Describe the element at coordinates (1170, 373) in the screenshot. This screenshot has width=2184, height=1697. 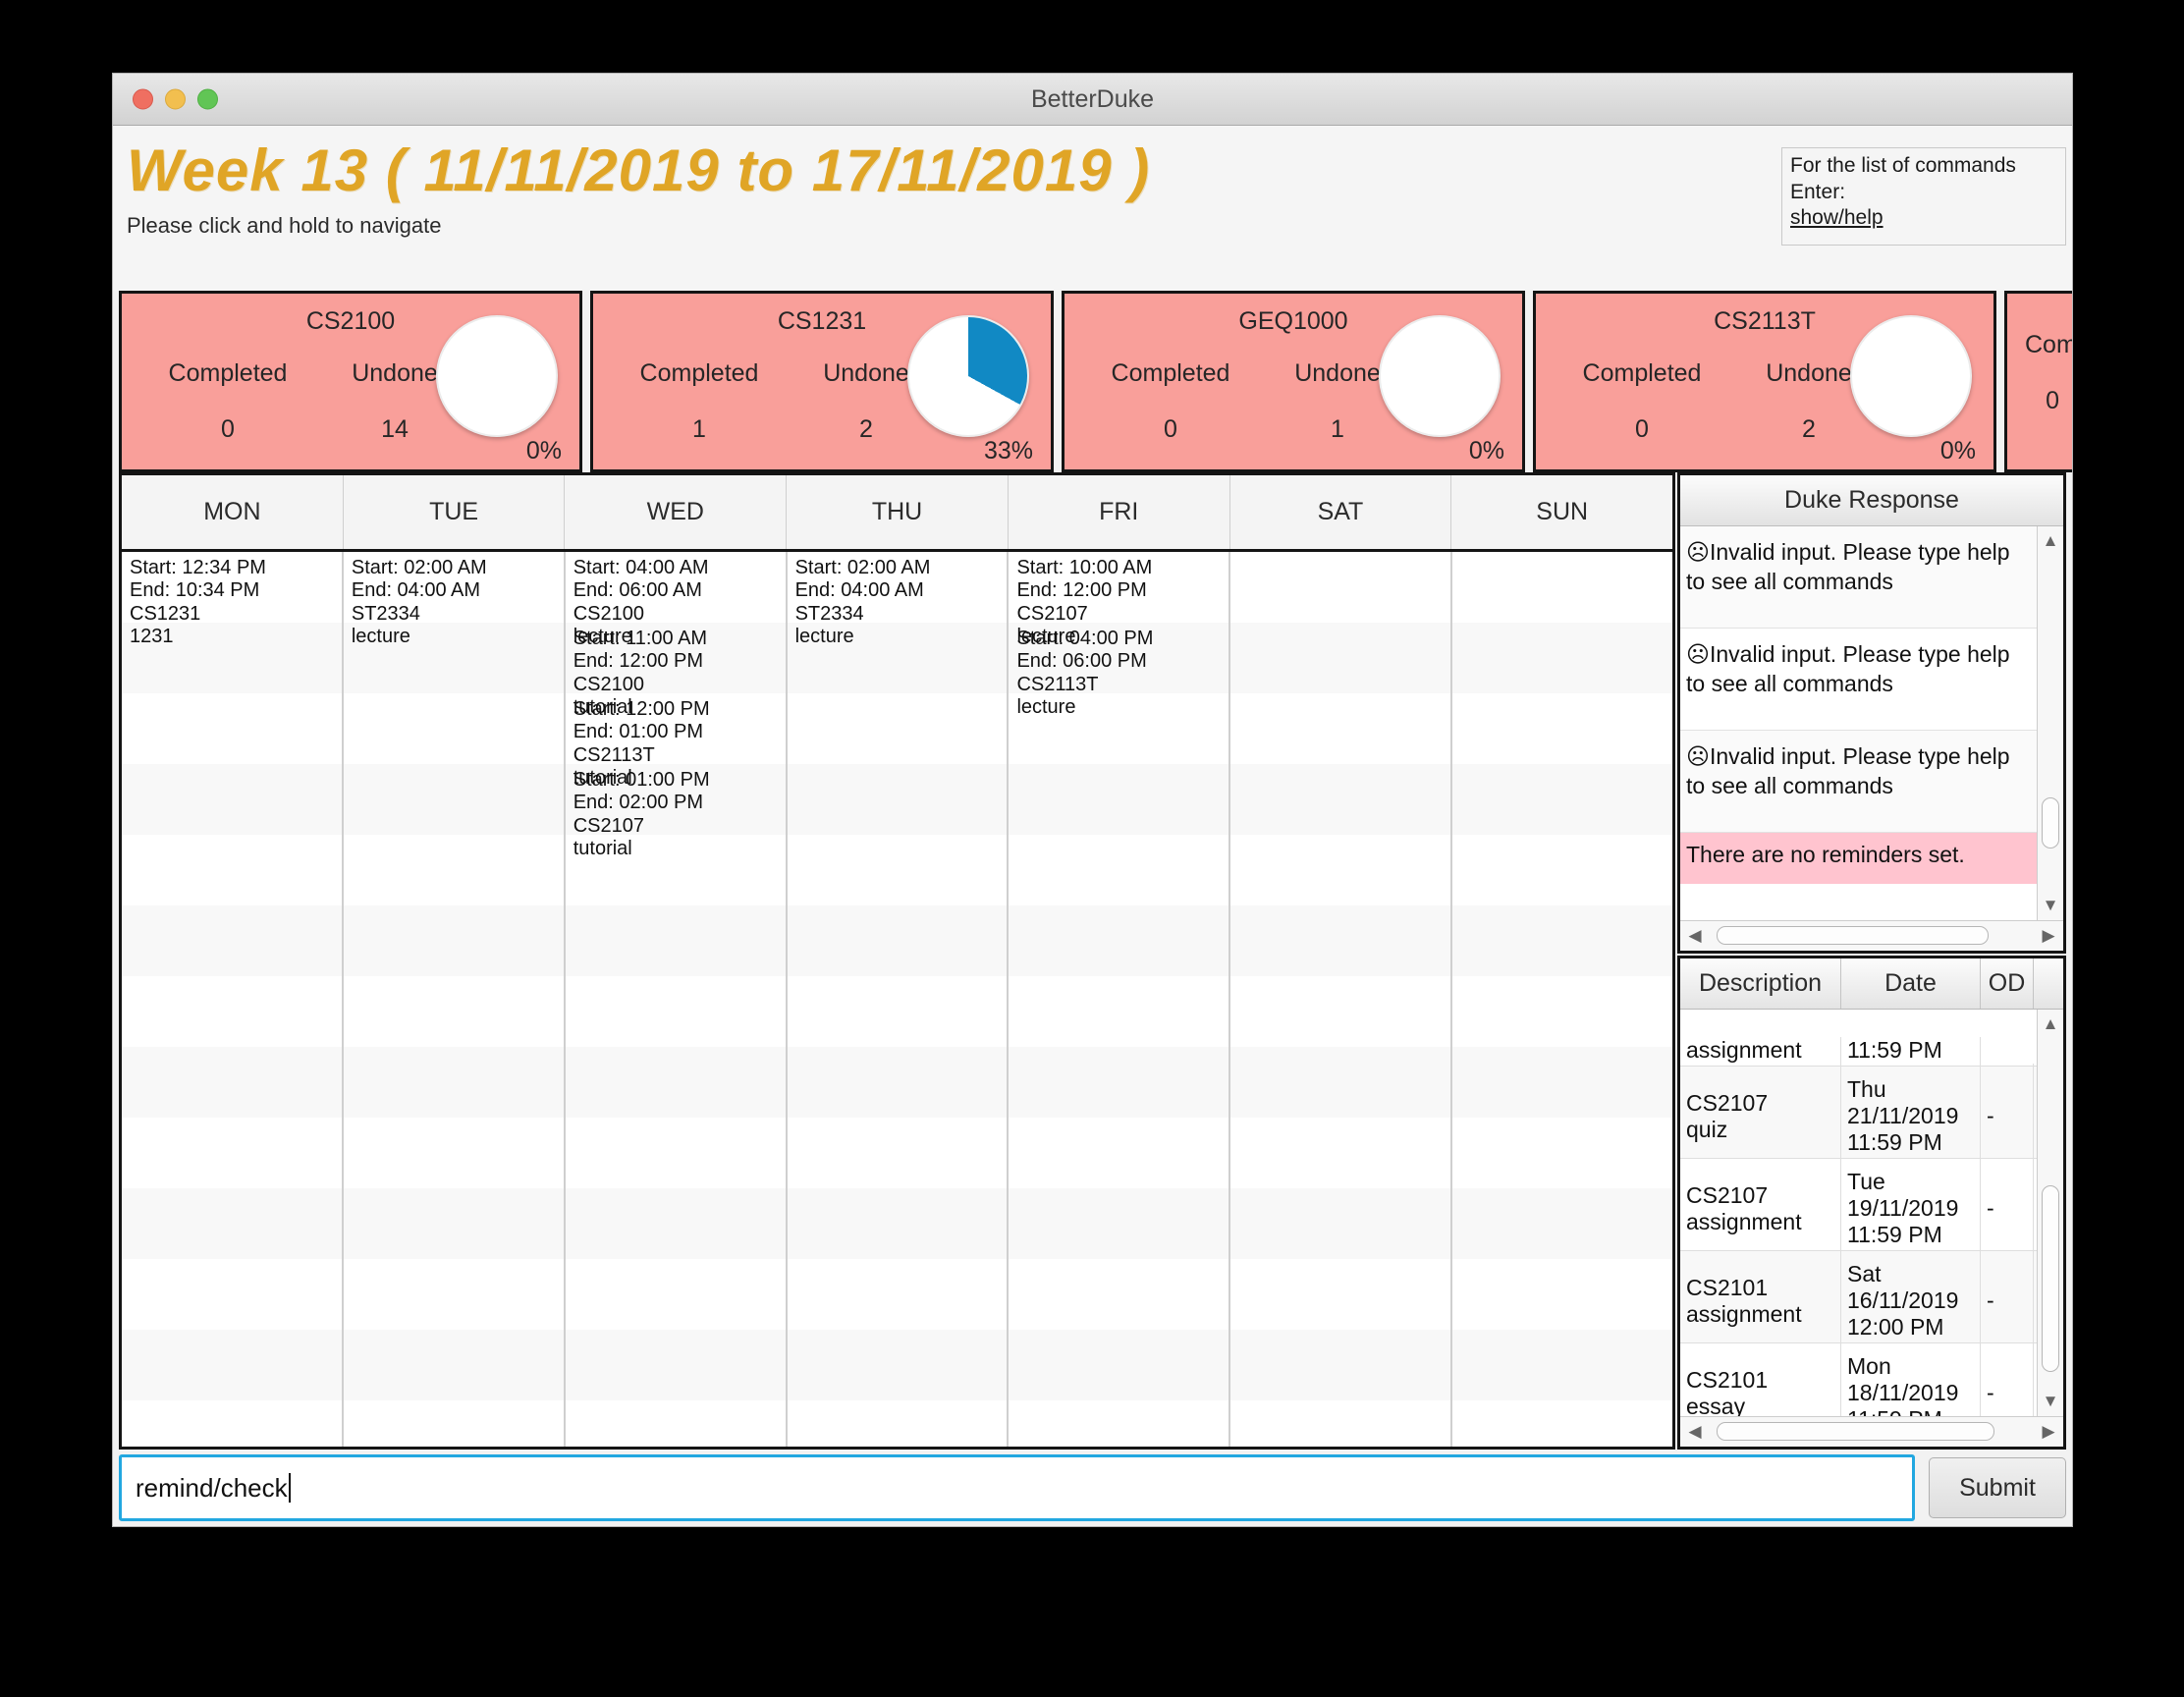
I see `completed-label: Completed` at that location.